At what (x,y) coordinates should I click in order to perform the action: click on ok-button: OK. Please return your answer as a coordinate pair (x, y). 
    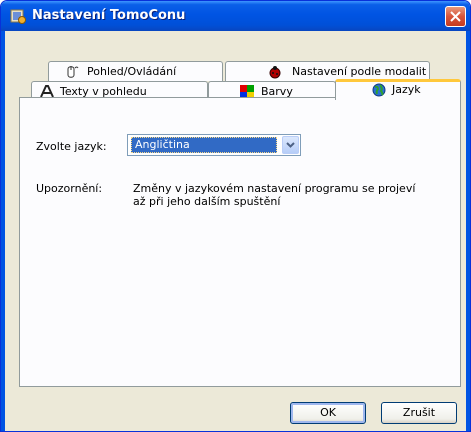
    Looking at the image, I should click on (328, 413).